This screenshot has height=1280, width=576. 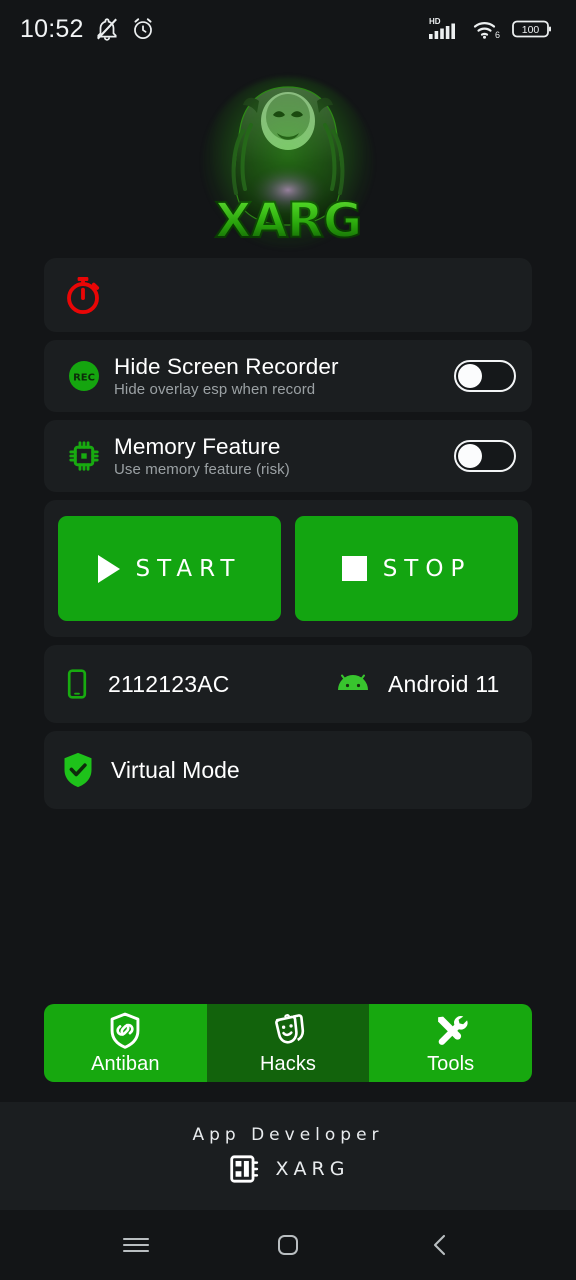 I want to click on alarm-clock-icon, so click(x=142, y=28).